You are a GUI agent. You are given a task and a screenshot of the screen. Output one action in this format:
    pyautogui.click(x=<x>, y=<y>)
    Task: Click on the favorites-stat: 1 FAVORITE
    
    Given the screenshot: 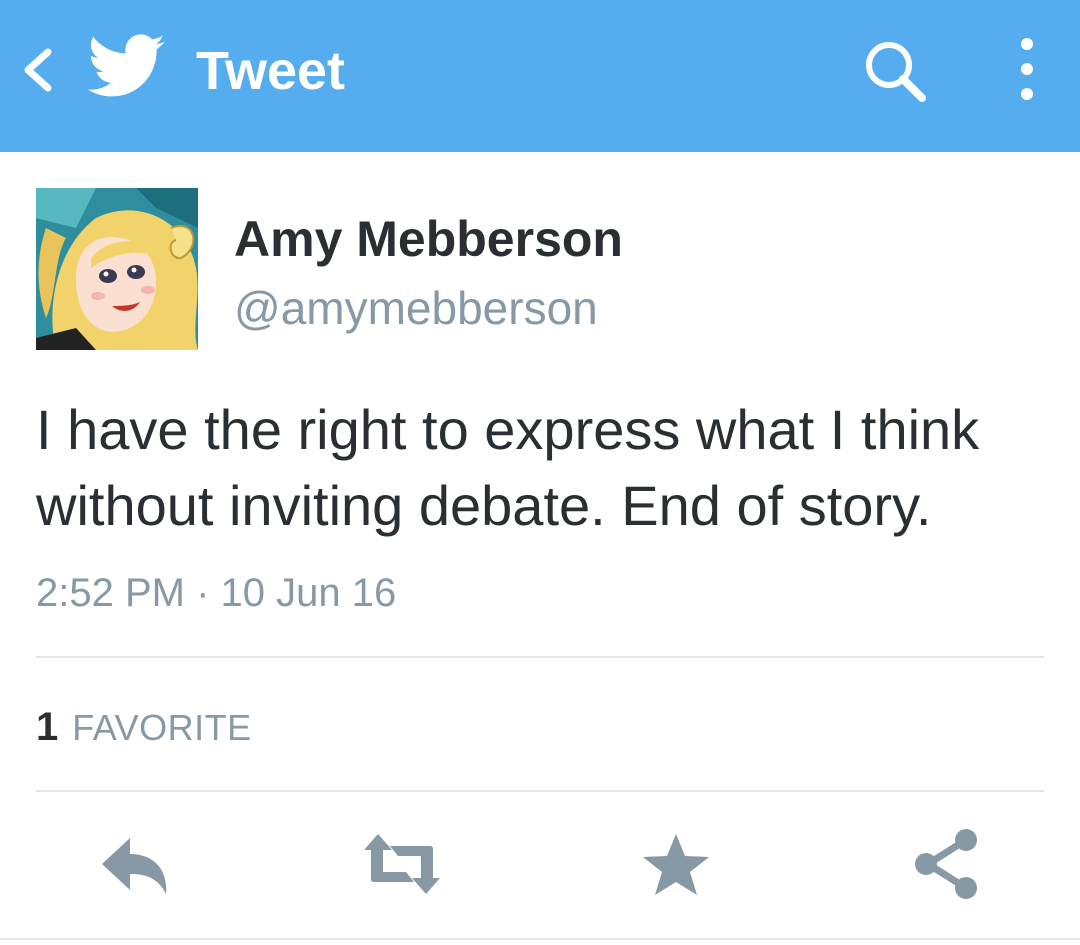 What is the action you would take?
    pyautogui.click(x=144, y=731)
    